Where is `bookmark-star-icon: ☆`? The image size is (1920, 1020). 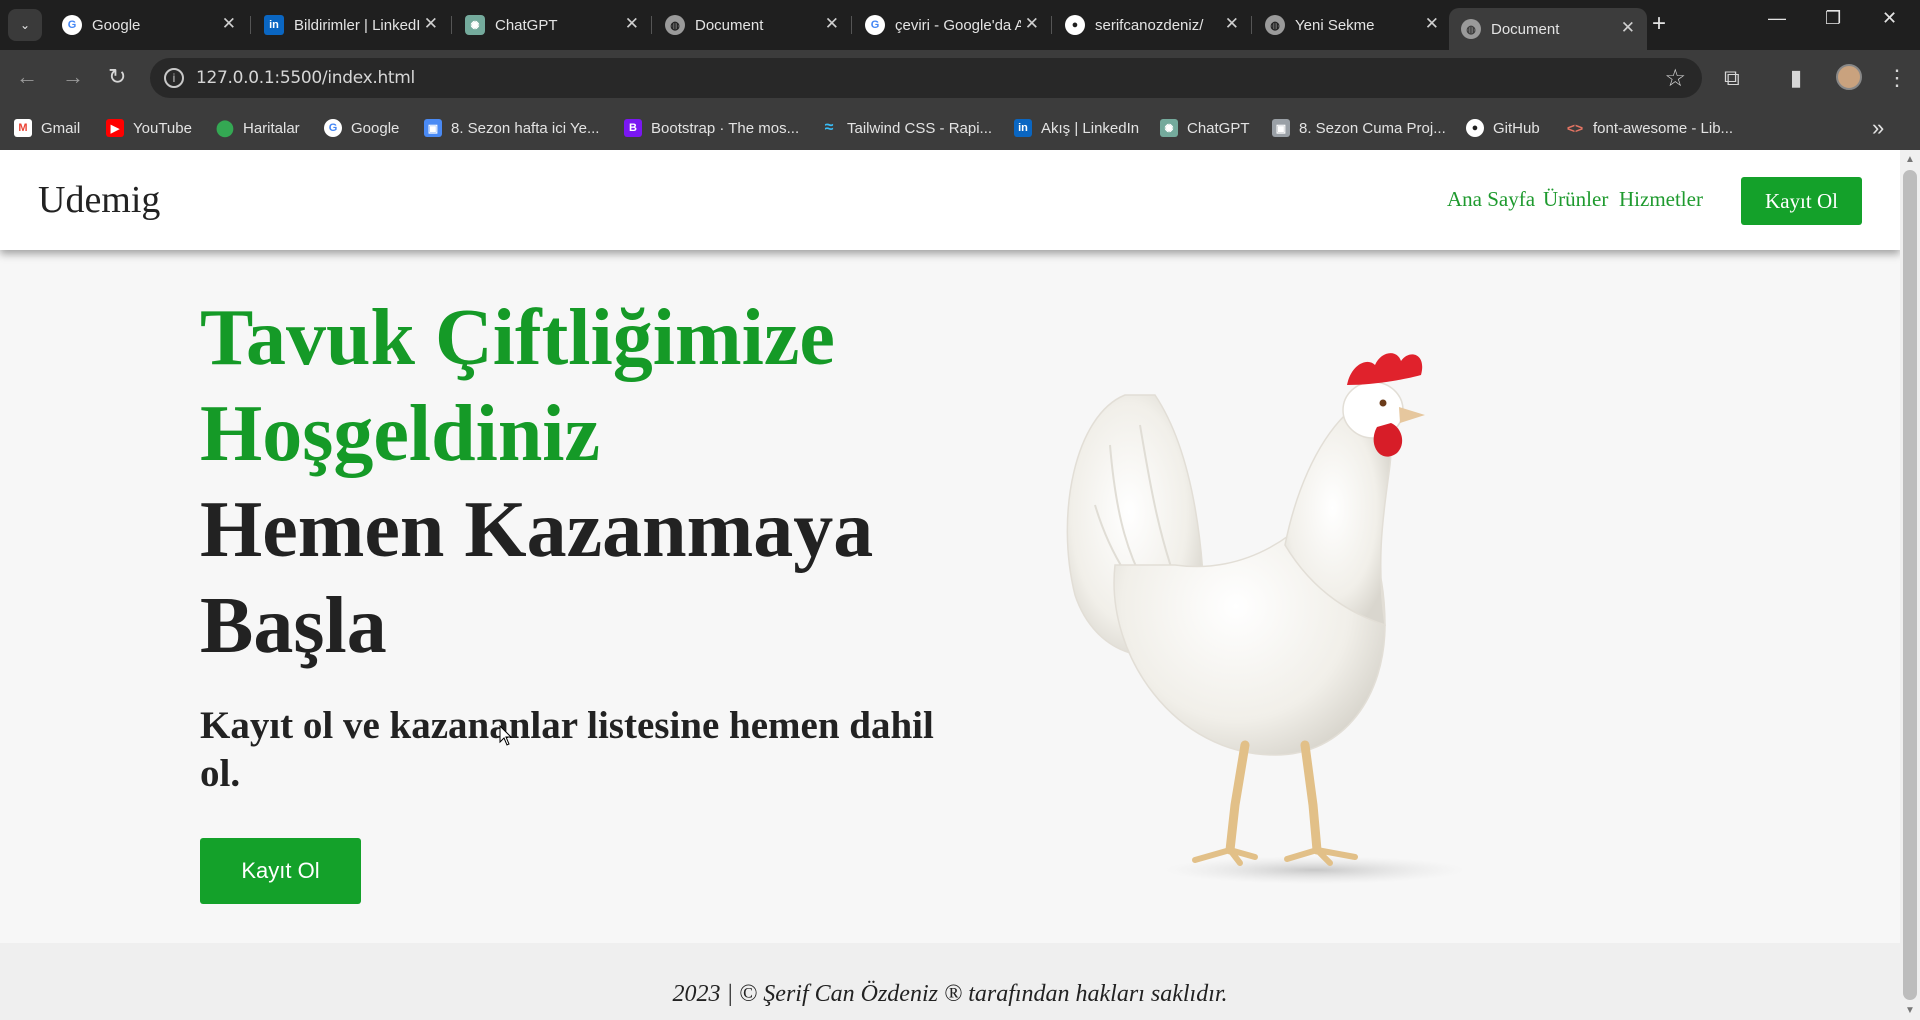 bookmark-star-icon: ☆ is located at coordinates (1675, 78).